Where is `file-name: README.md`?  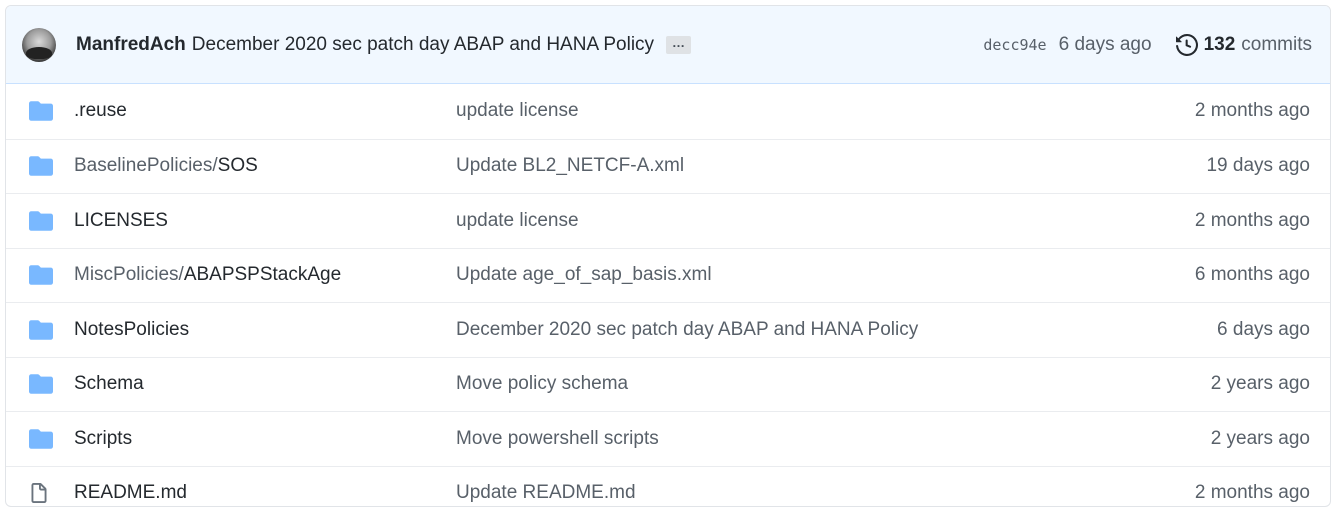 file-name: README.md is located at coordinates (130, 492).